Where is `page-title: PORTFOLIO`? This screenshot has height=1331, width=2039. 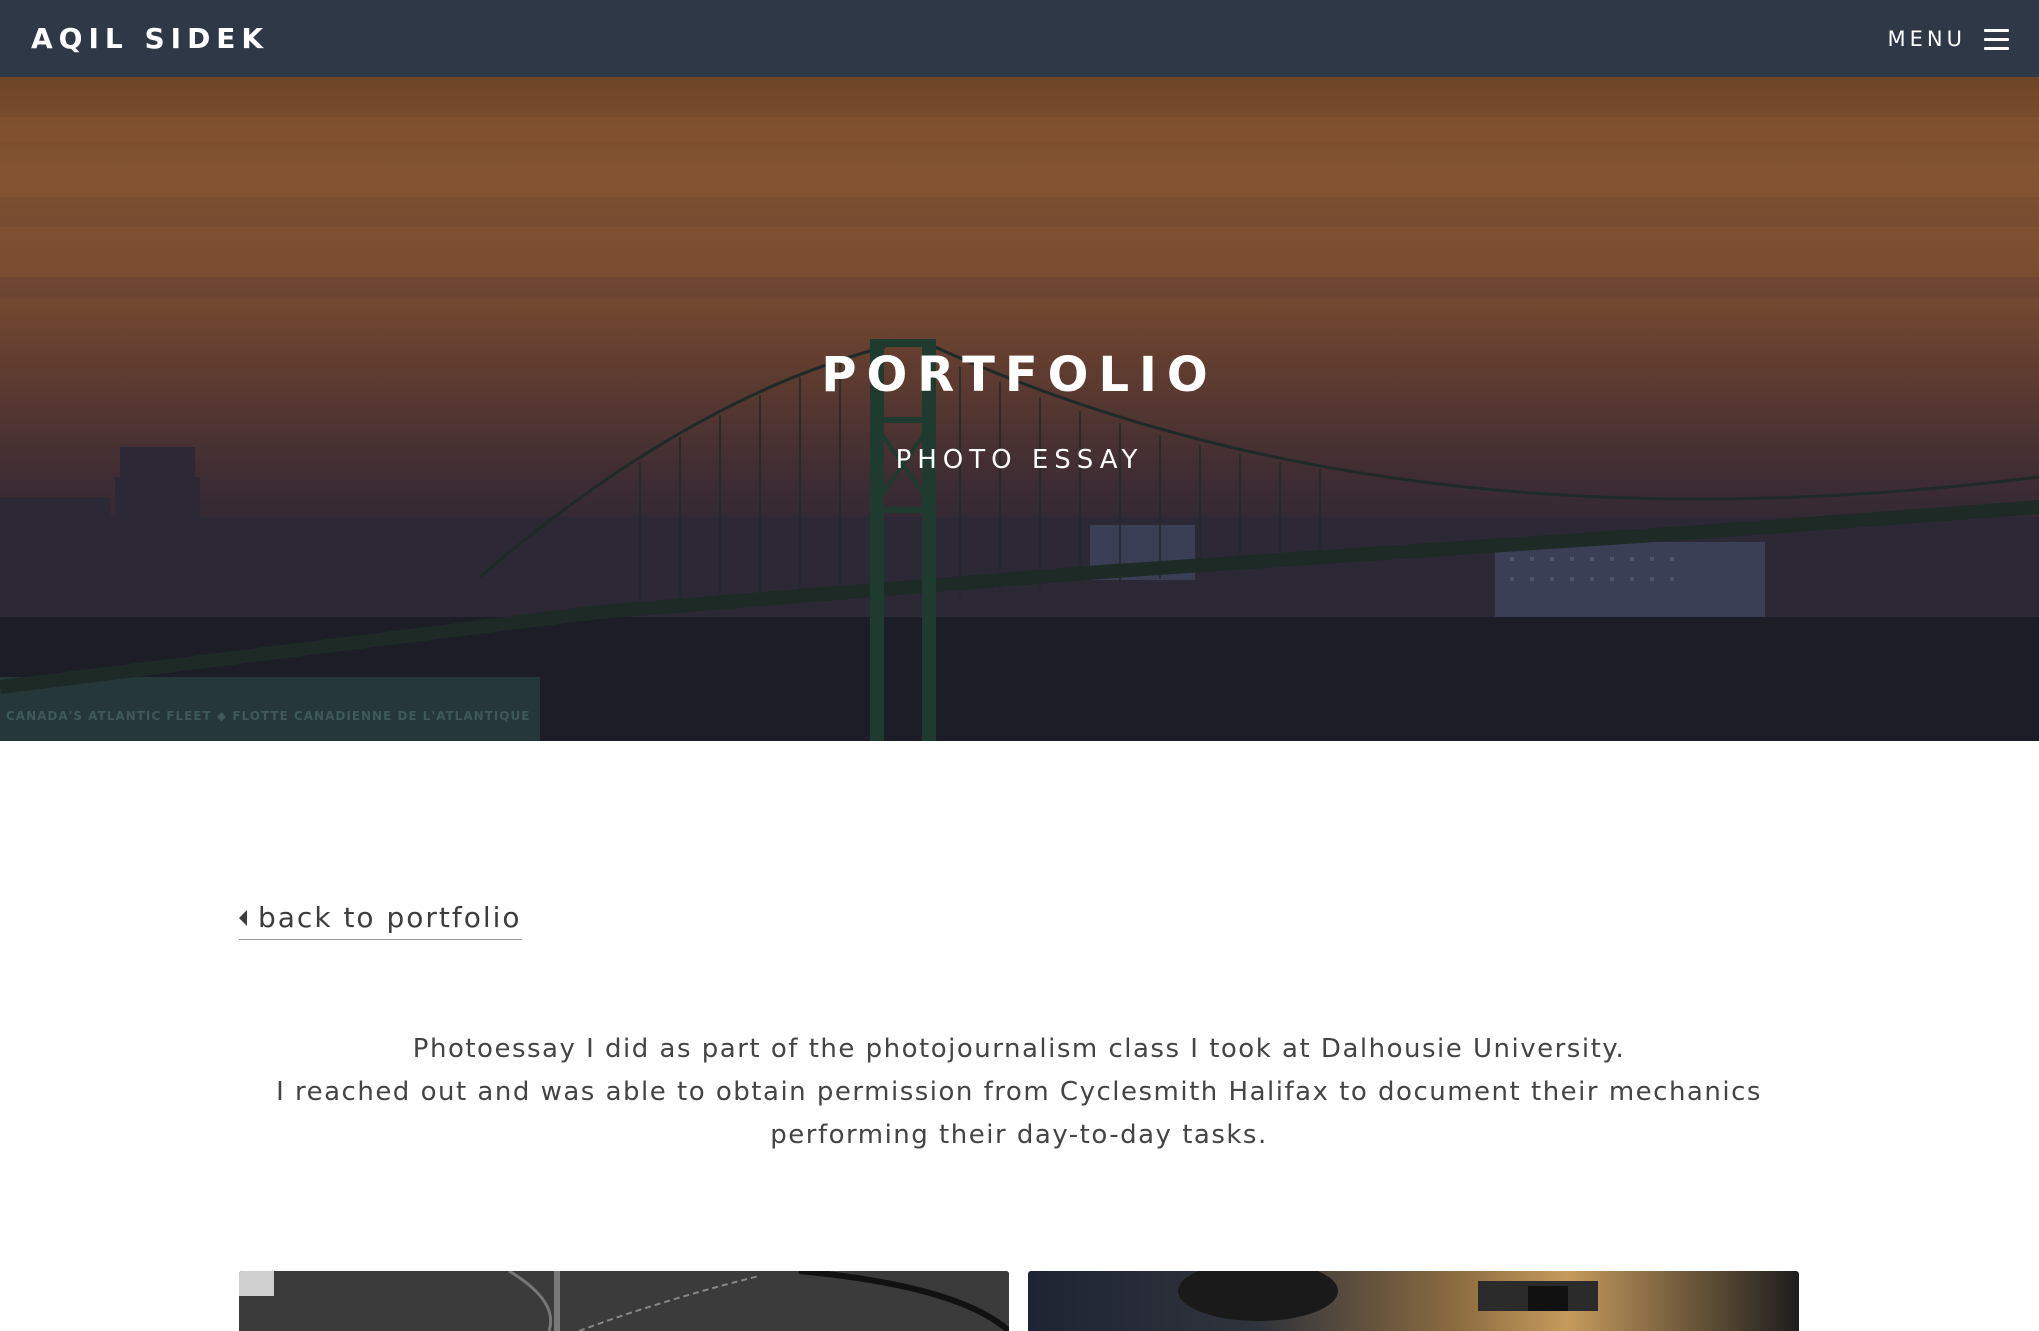 page-title: PORTFOLIO is located at coordinates (1019, 375).